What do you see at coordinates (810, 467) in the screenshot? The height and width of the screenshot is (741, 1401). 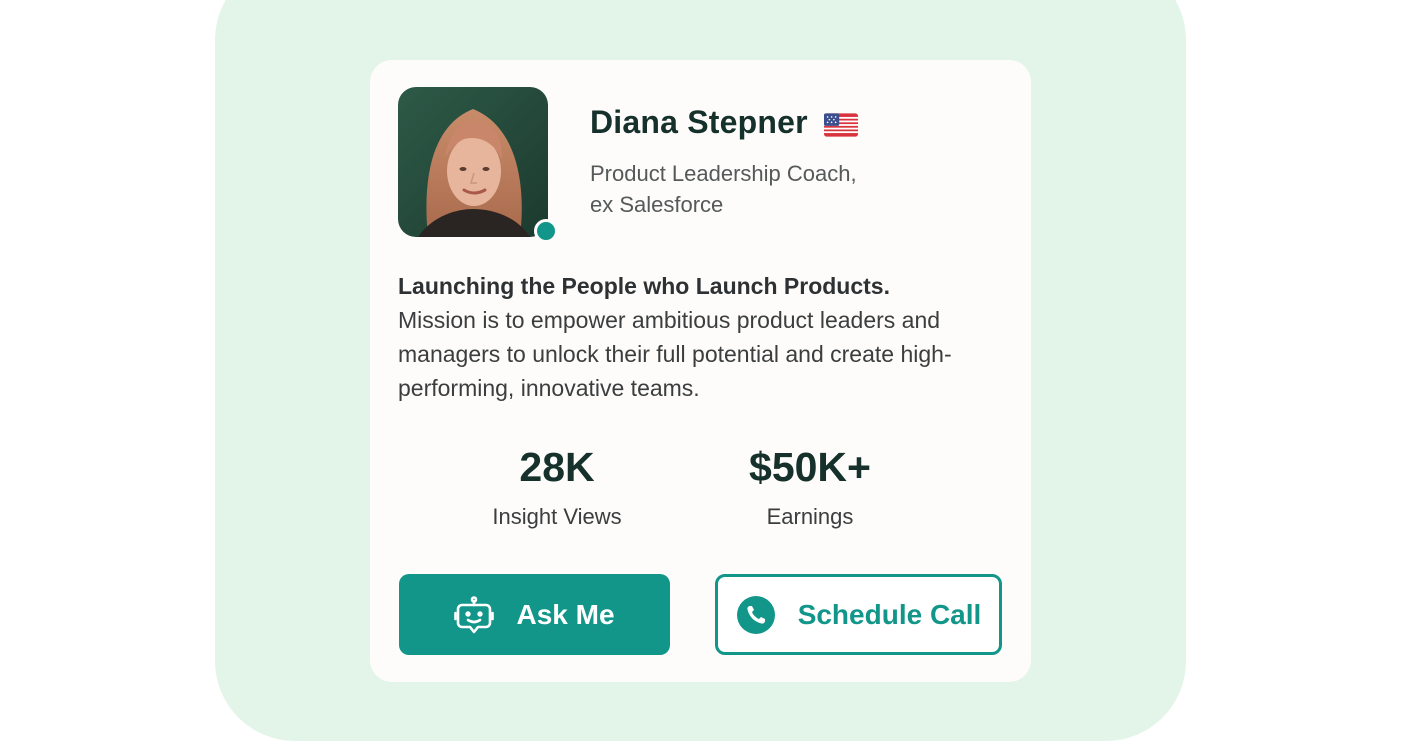 I see `stat-value: $50K+` at bounding box center [810, 467].